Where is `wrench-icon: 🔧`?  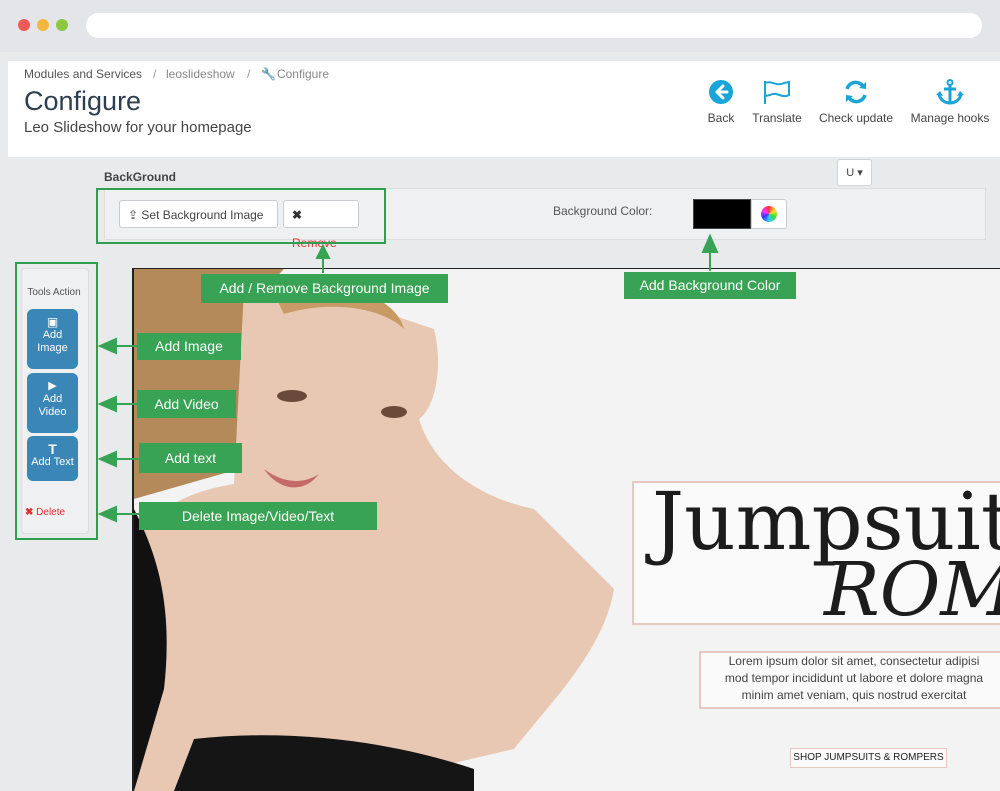 wrench-icon: 🔧 is located at coordinates (268, 74).